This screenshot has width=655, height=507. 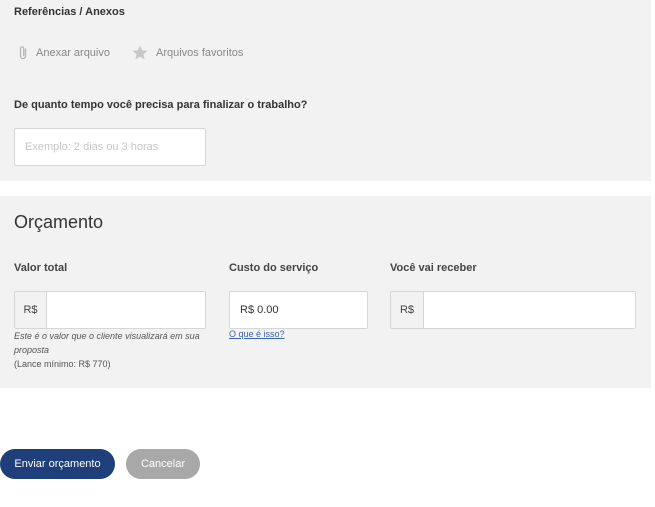 I want to click on submit-budget-button: Enviar orçamento, so click(x=57, y=464).